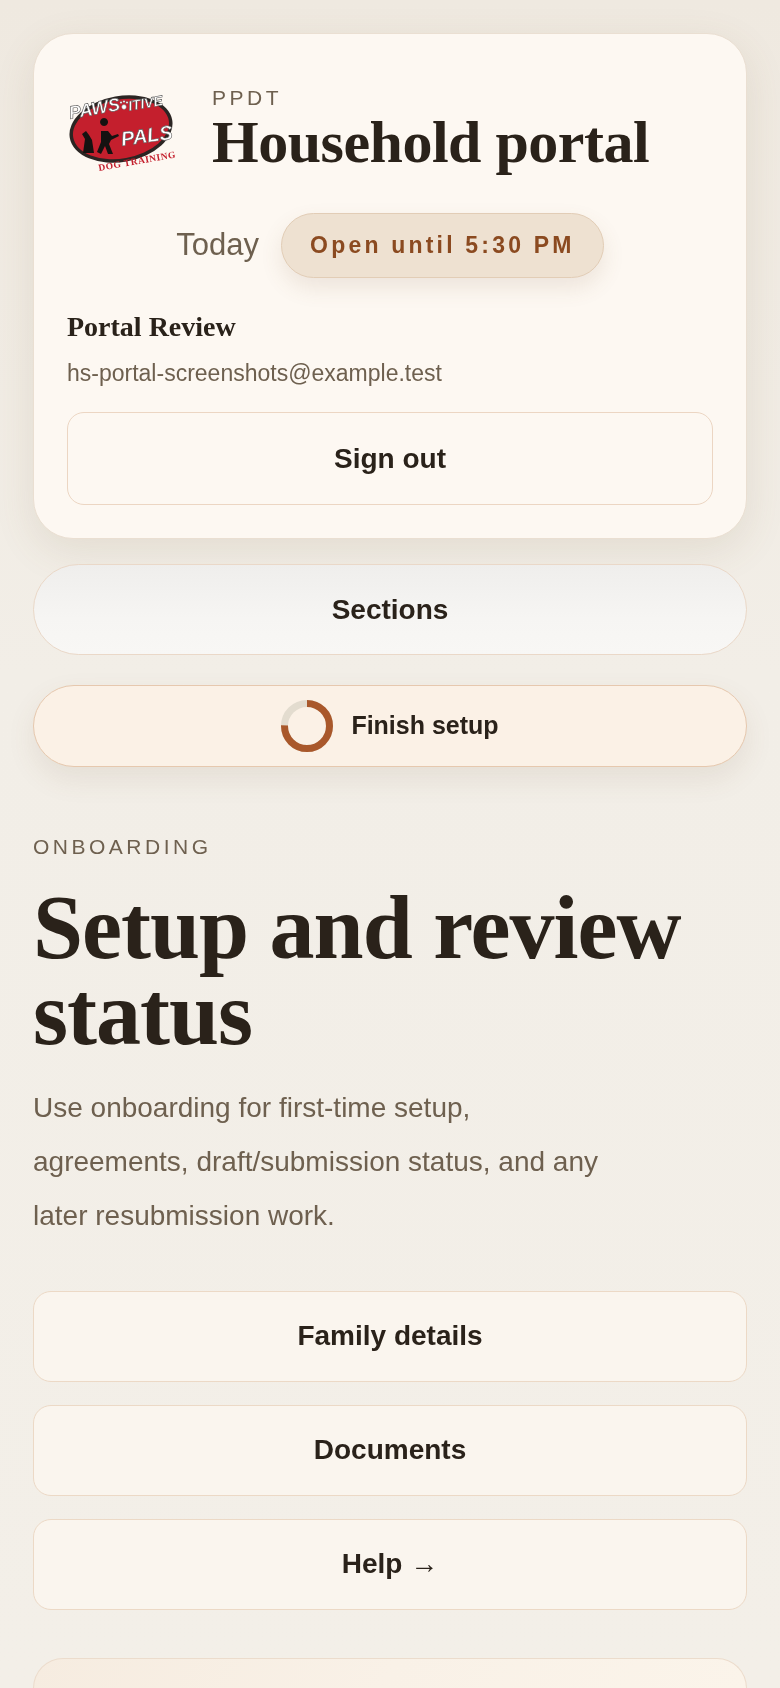 This screenshot has width=780, height=1688. Describe the element at coordinates (431, 142) in the screenshot. I see `portal-title: Household portal` at that location.